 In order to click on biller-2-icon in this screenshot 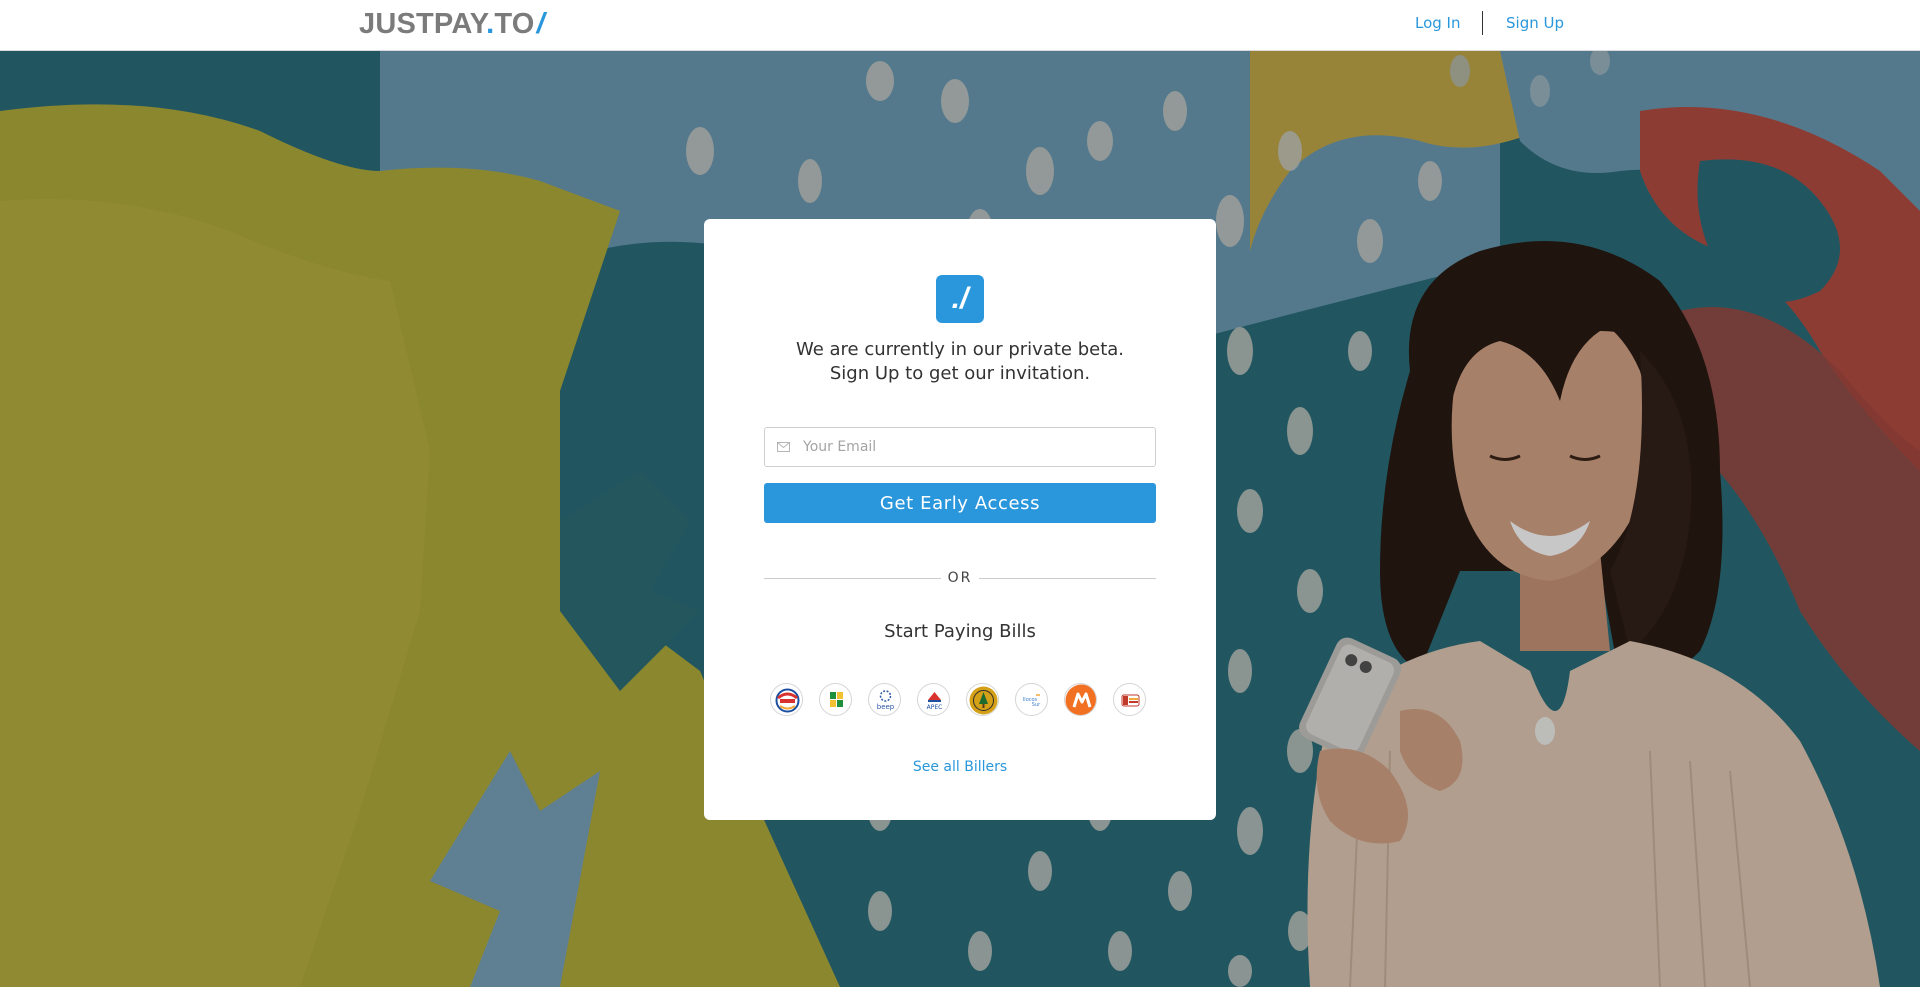, I will do `click(835, 699)`.